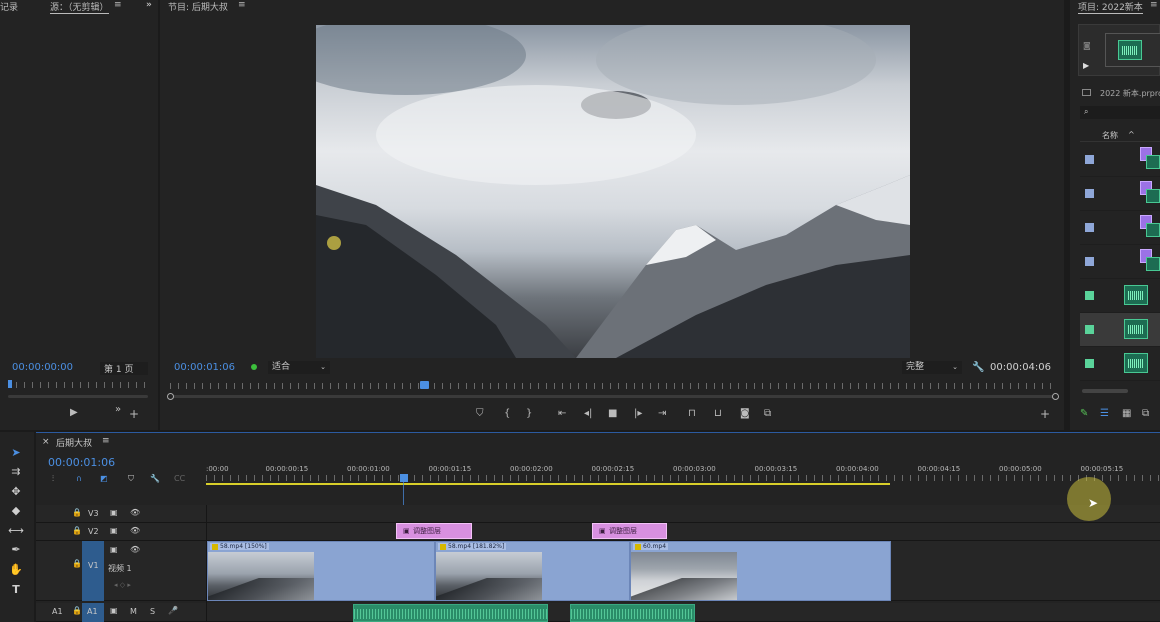 The width and height of the screenshot is (1160, 622). I want to click on source-timecode: 00:00:00:00, so click(42, 367).